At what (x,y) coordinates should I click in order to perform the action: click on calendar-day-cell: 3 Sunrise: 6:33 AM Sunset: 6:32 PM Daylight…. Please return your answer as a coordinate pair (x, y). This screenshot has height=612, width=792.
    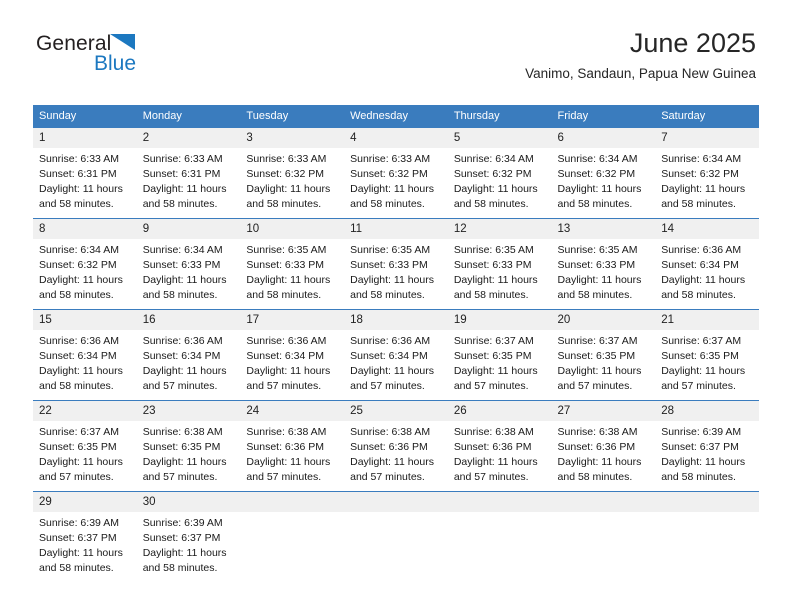
    Looking at the image, I should click on (292, 173).